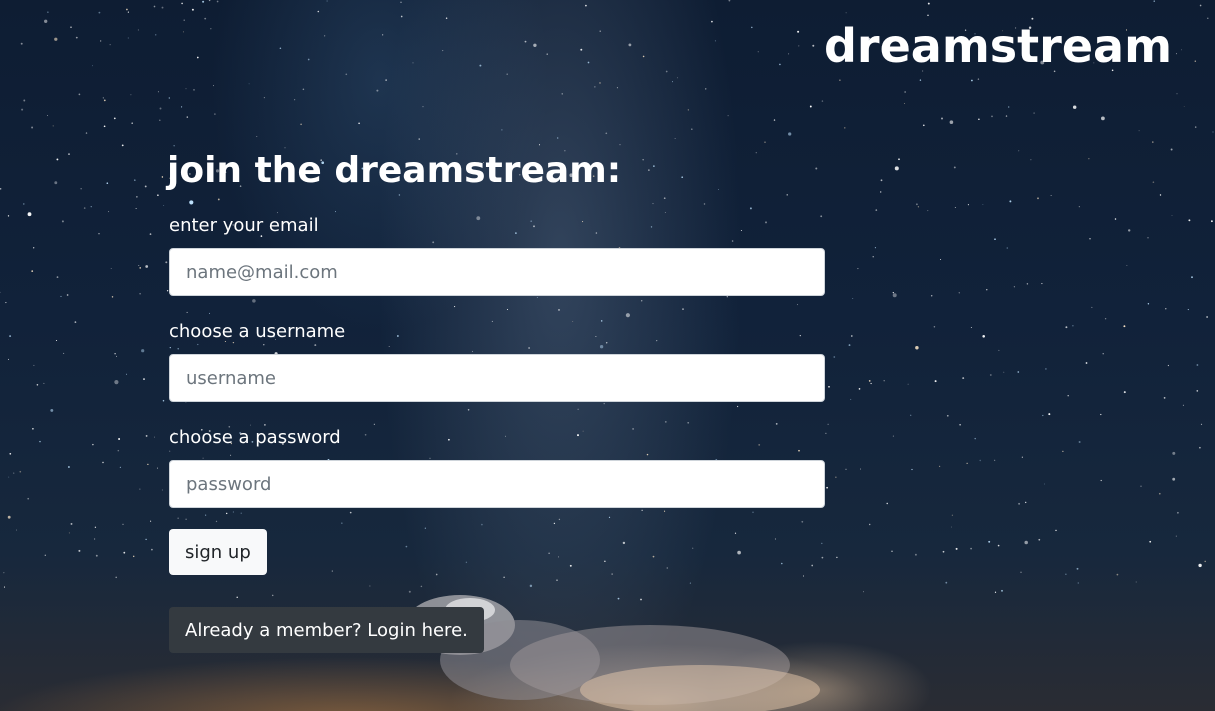  I want to click on password-label: choose a password, so click(255, 437).